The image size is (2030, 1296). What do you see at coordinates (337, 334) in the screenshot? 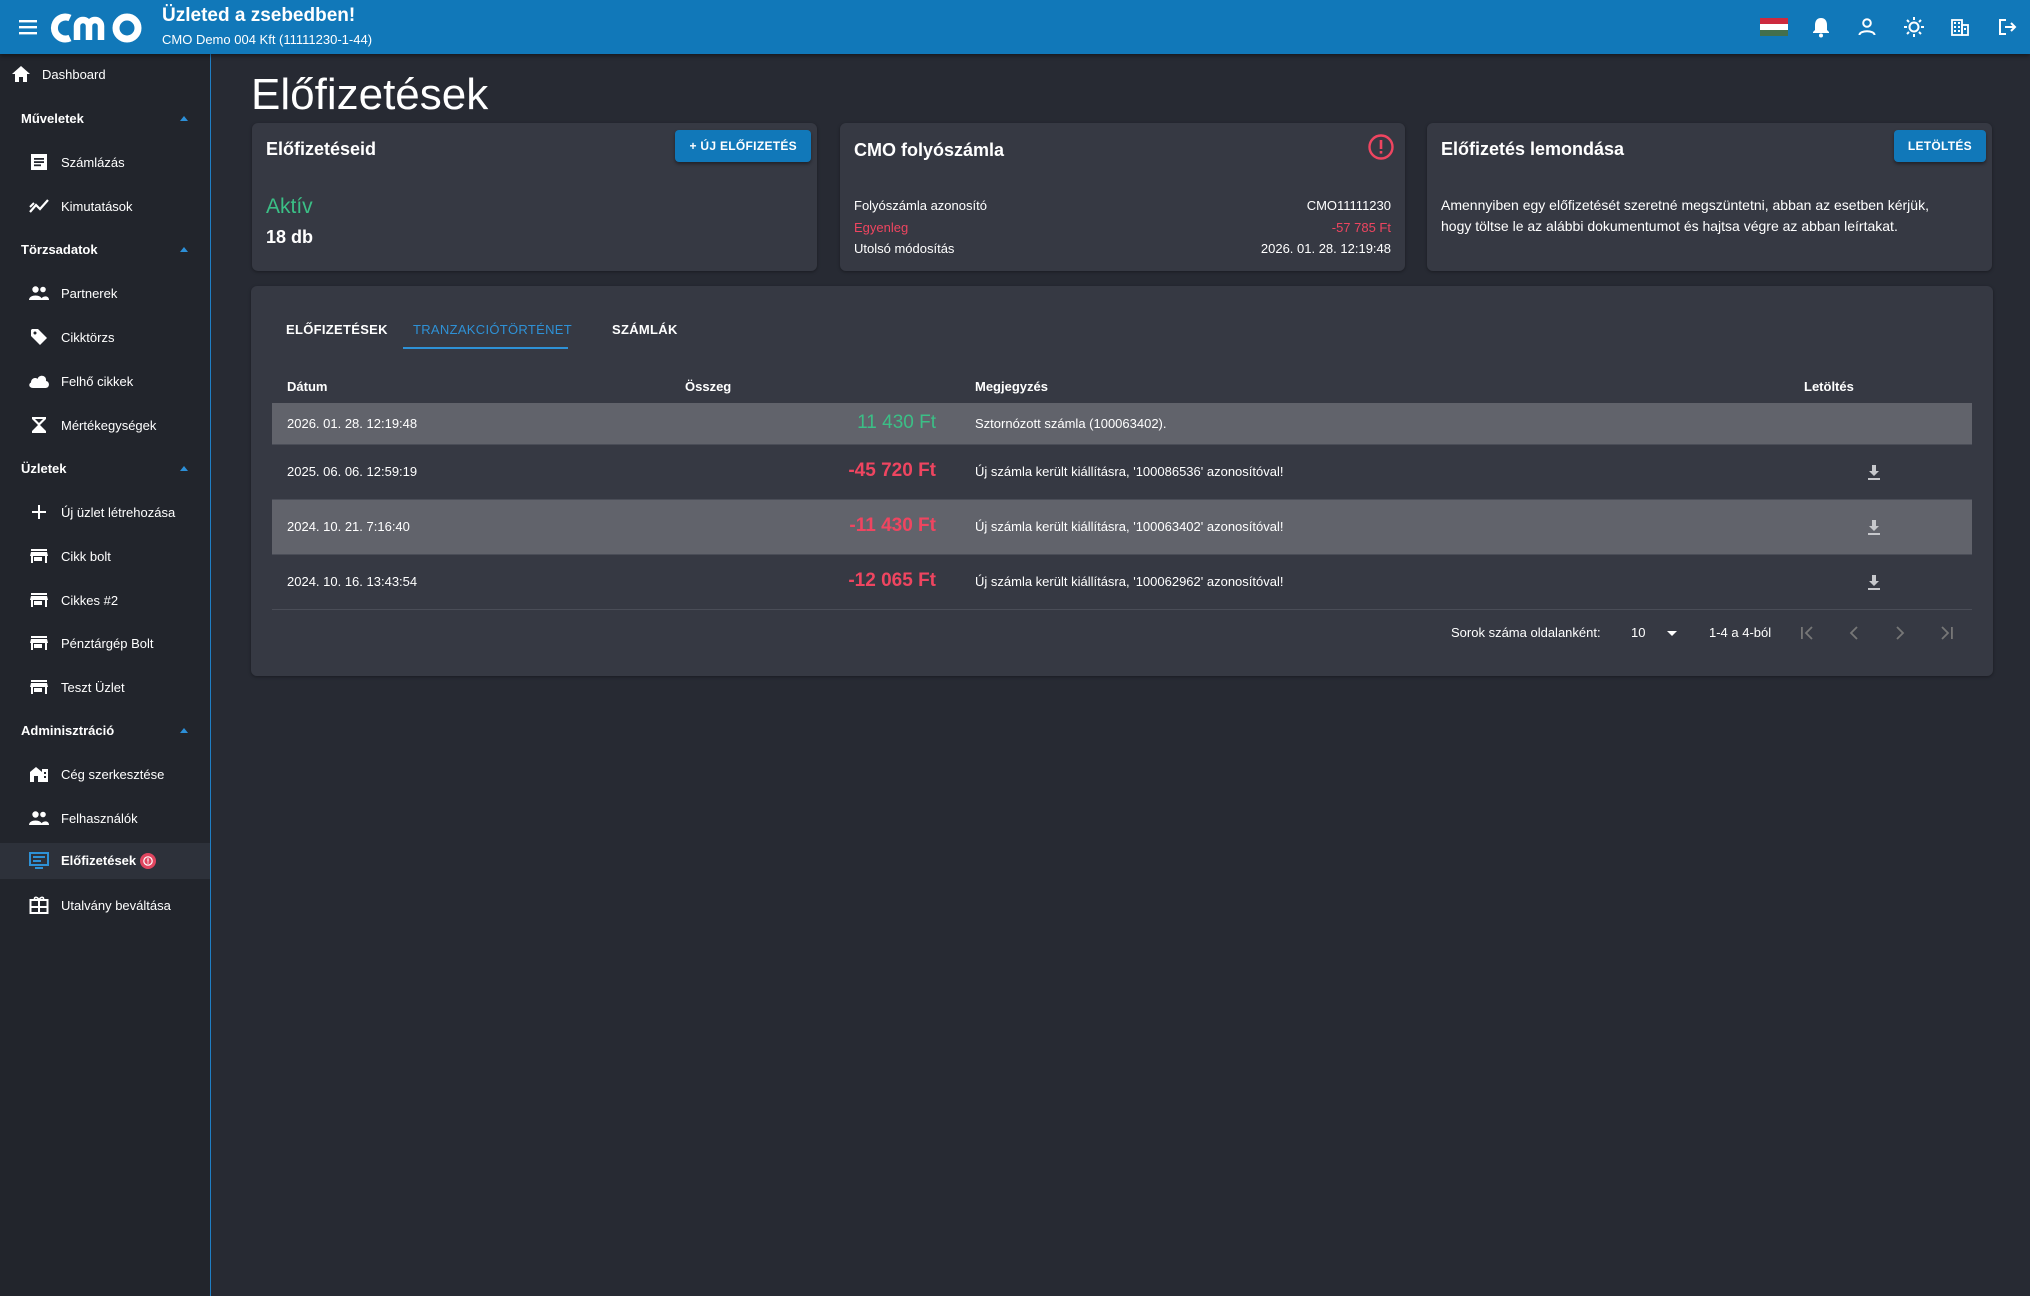
I see `tab-elofizetesek: ELŐFIZETÉSEK` at bounding box center [337, 334].